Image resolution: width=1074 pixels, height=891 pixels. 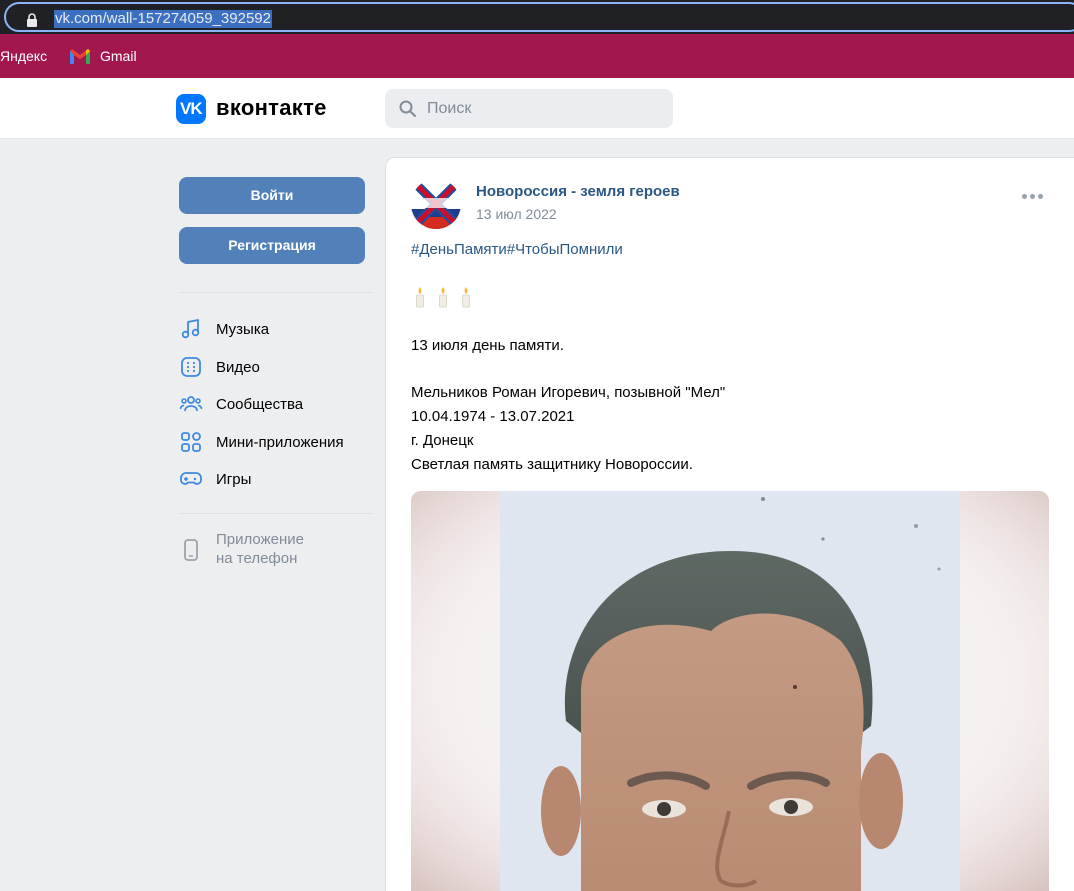 I want to click on search-icon, so click(x=407, y=108).